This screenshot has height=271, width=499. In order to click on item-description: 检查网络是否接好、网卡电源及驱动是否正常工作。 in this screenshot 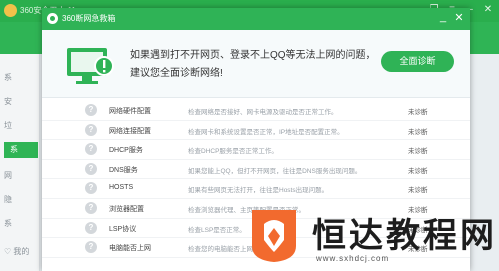, I will do `click(263, 112)`.